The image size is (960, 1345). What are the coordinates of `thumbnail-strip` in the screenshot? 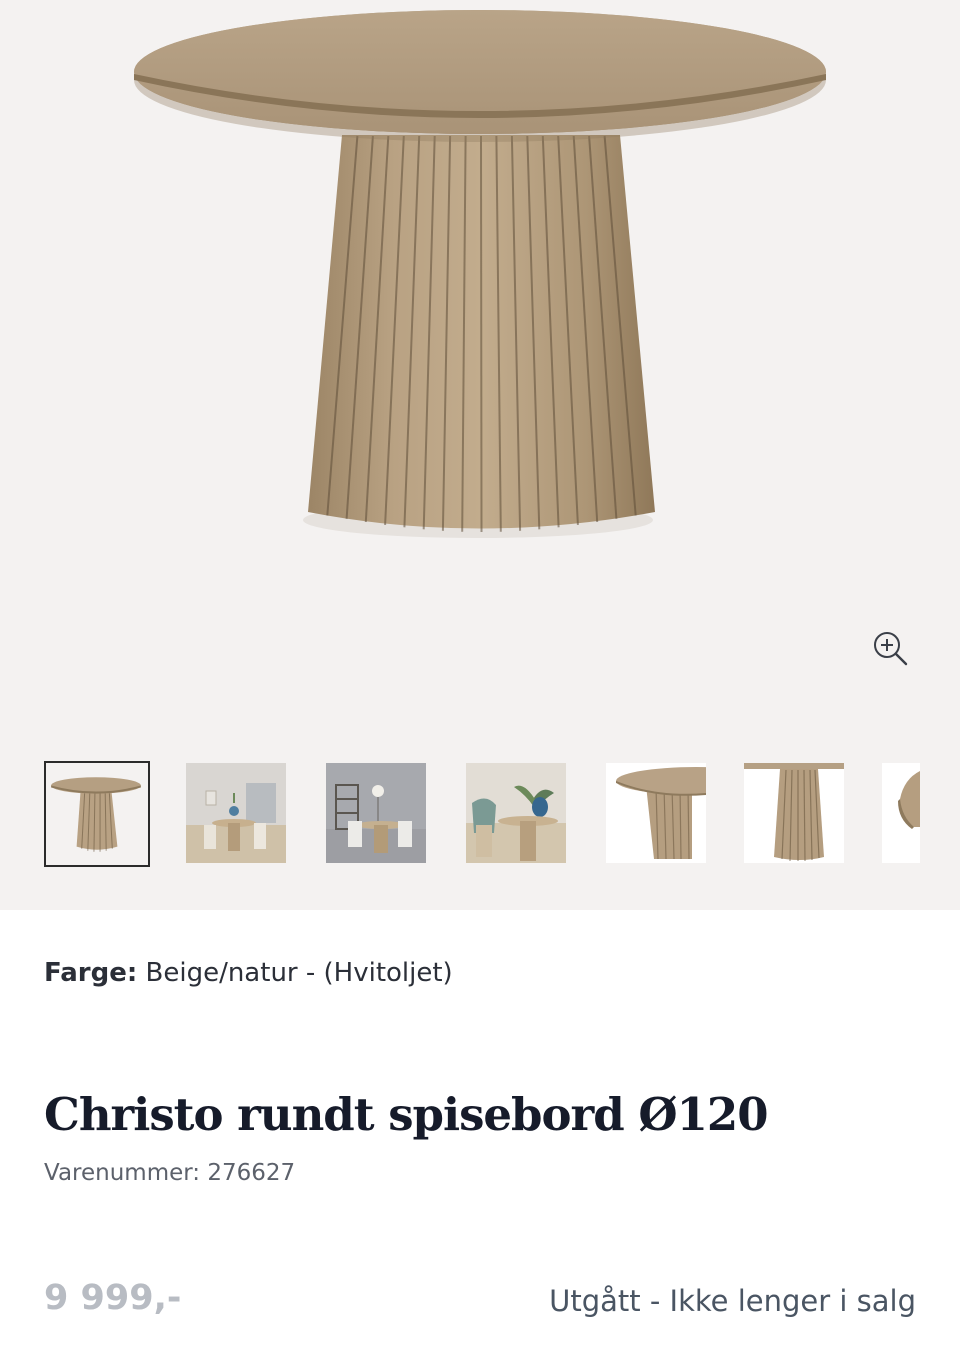 It's located at (480, 815).